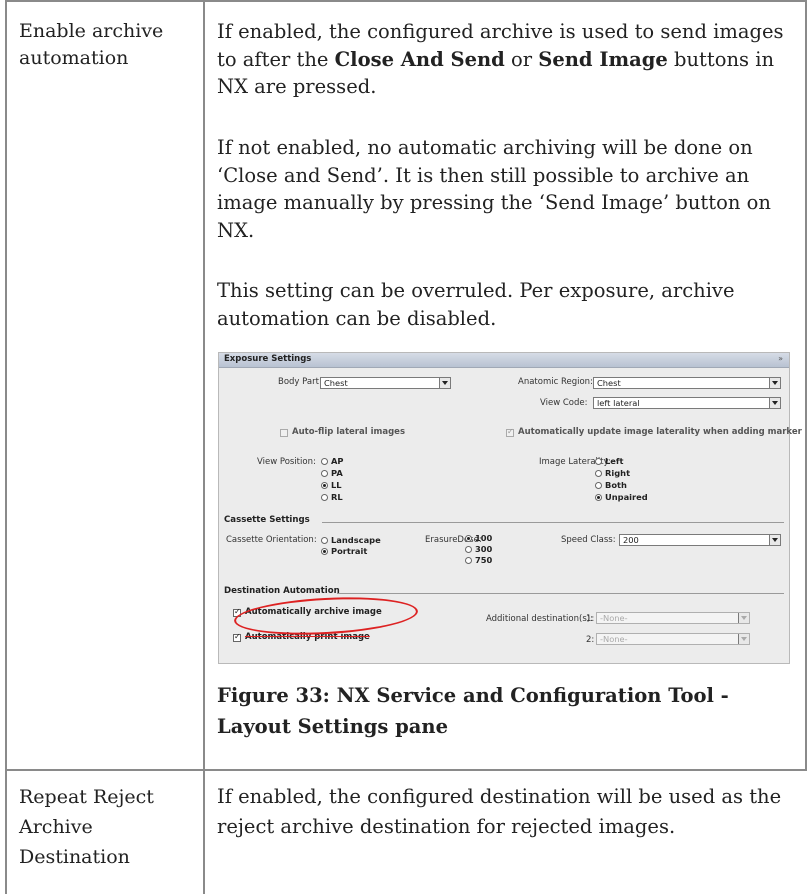 This screenshot has height=894, width=809. What do you see at coordinates (564, 403) in the screenshot?
I see `view-code-label: View Code:` at bounding box center [564, 403].